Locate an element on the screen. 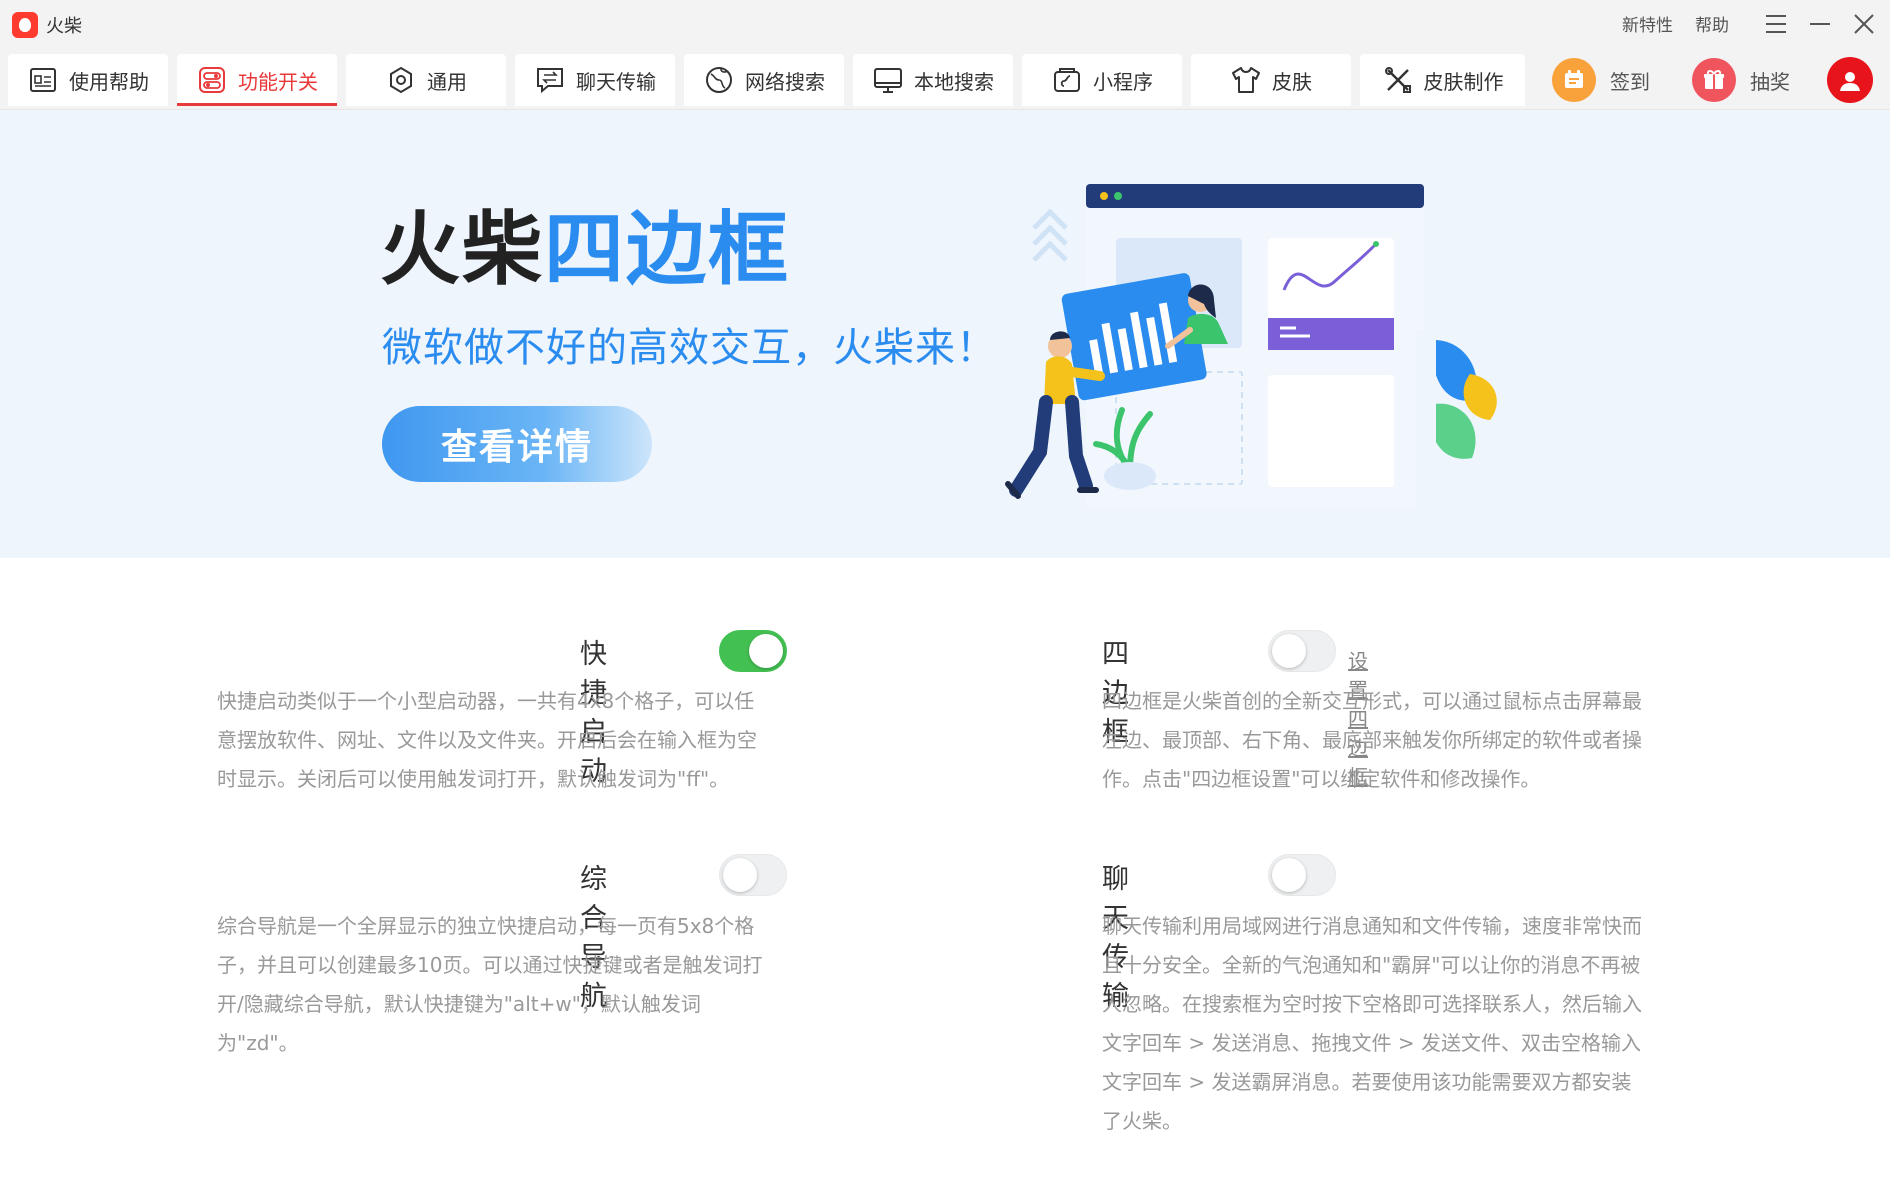  banner-subtitle: 微软做不好的高效交互，火柴来！ is located at coordinates (689, 348).